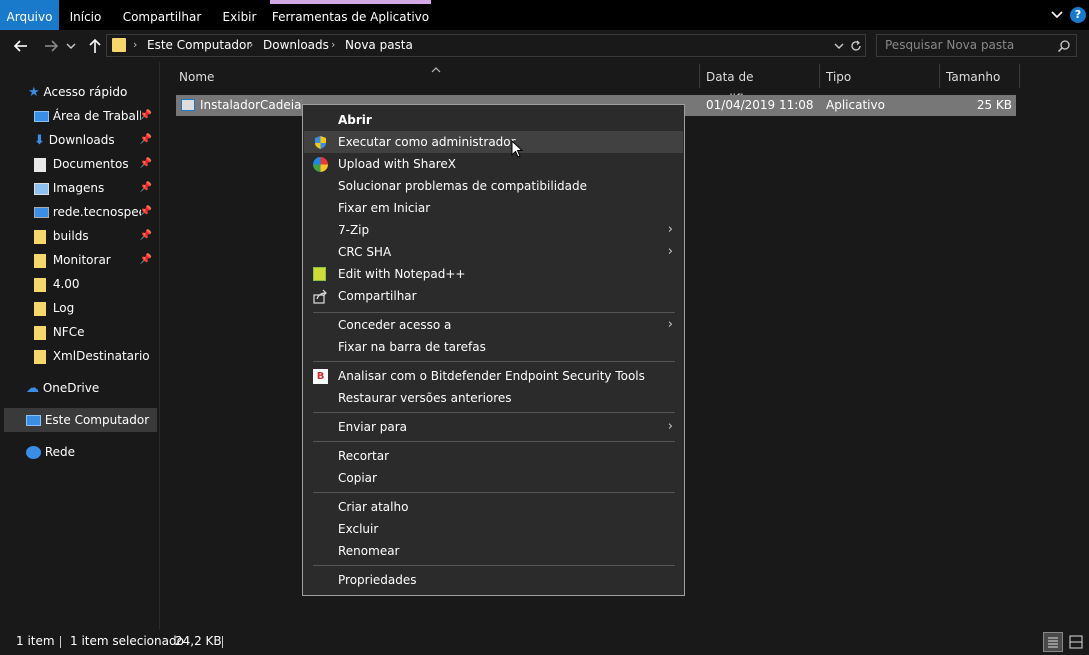  What do you see at coordinates (145, 259) in the screenshot?
I see `pin-icon: 📌` at bounding box center [145, 259].